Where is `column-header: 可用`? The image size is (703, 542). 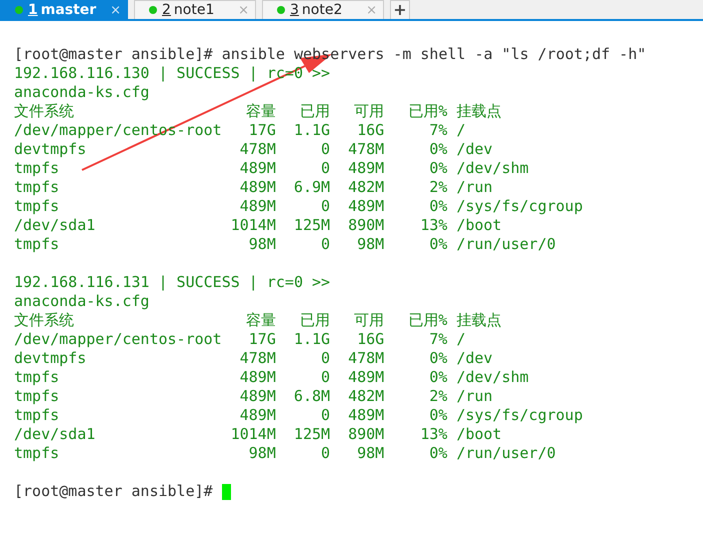 column-header: 可用 is located at coordinates (368, 320).